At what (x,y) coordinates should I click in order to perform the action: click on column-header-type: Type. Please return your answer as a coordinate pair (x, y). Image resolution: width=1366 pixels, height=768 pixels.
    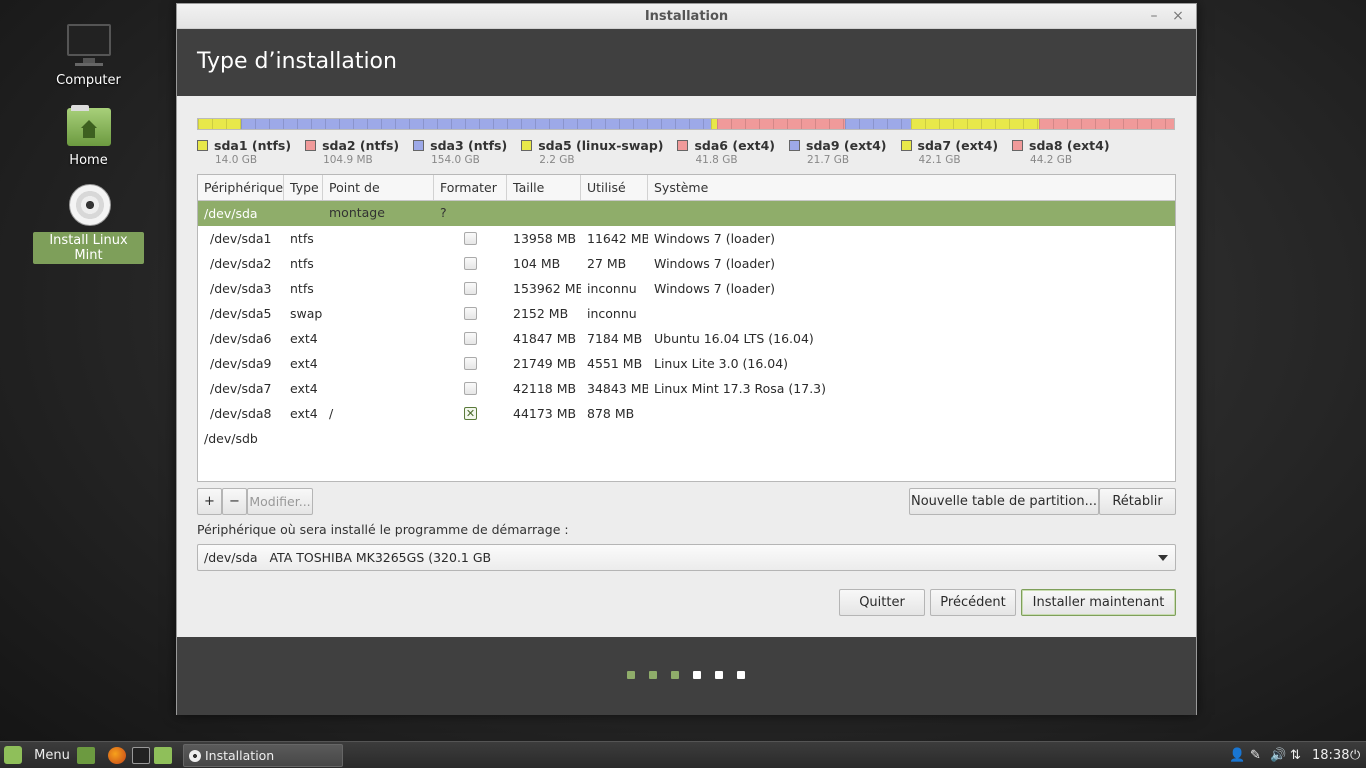
    Looking at the image, I should click on (303, 187).